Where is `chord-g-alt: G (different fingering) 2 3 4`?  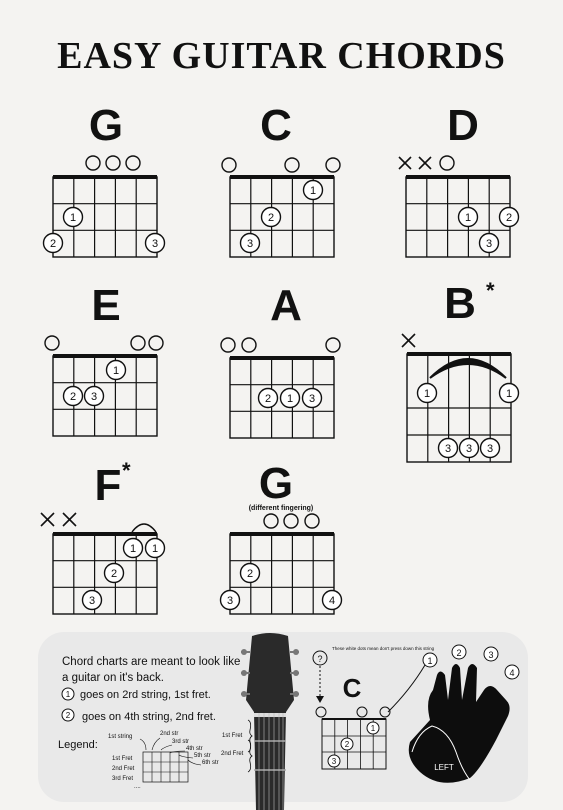 chord-g-alt: G (different fingering) 2 3 4 is located at coordinates (281, 537).